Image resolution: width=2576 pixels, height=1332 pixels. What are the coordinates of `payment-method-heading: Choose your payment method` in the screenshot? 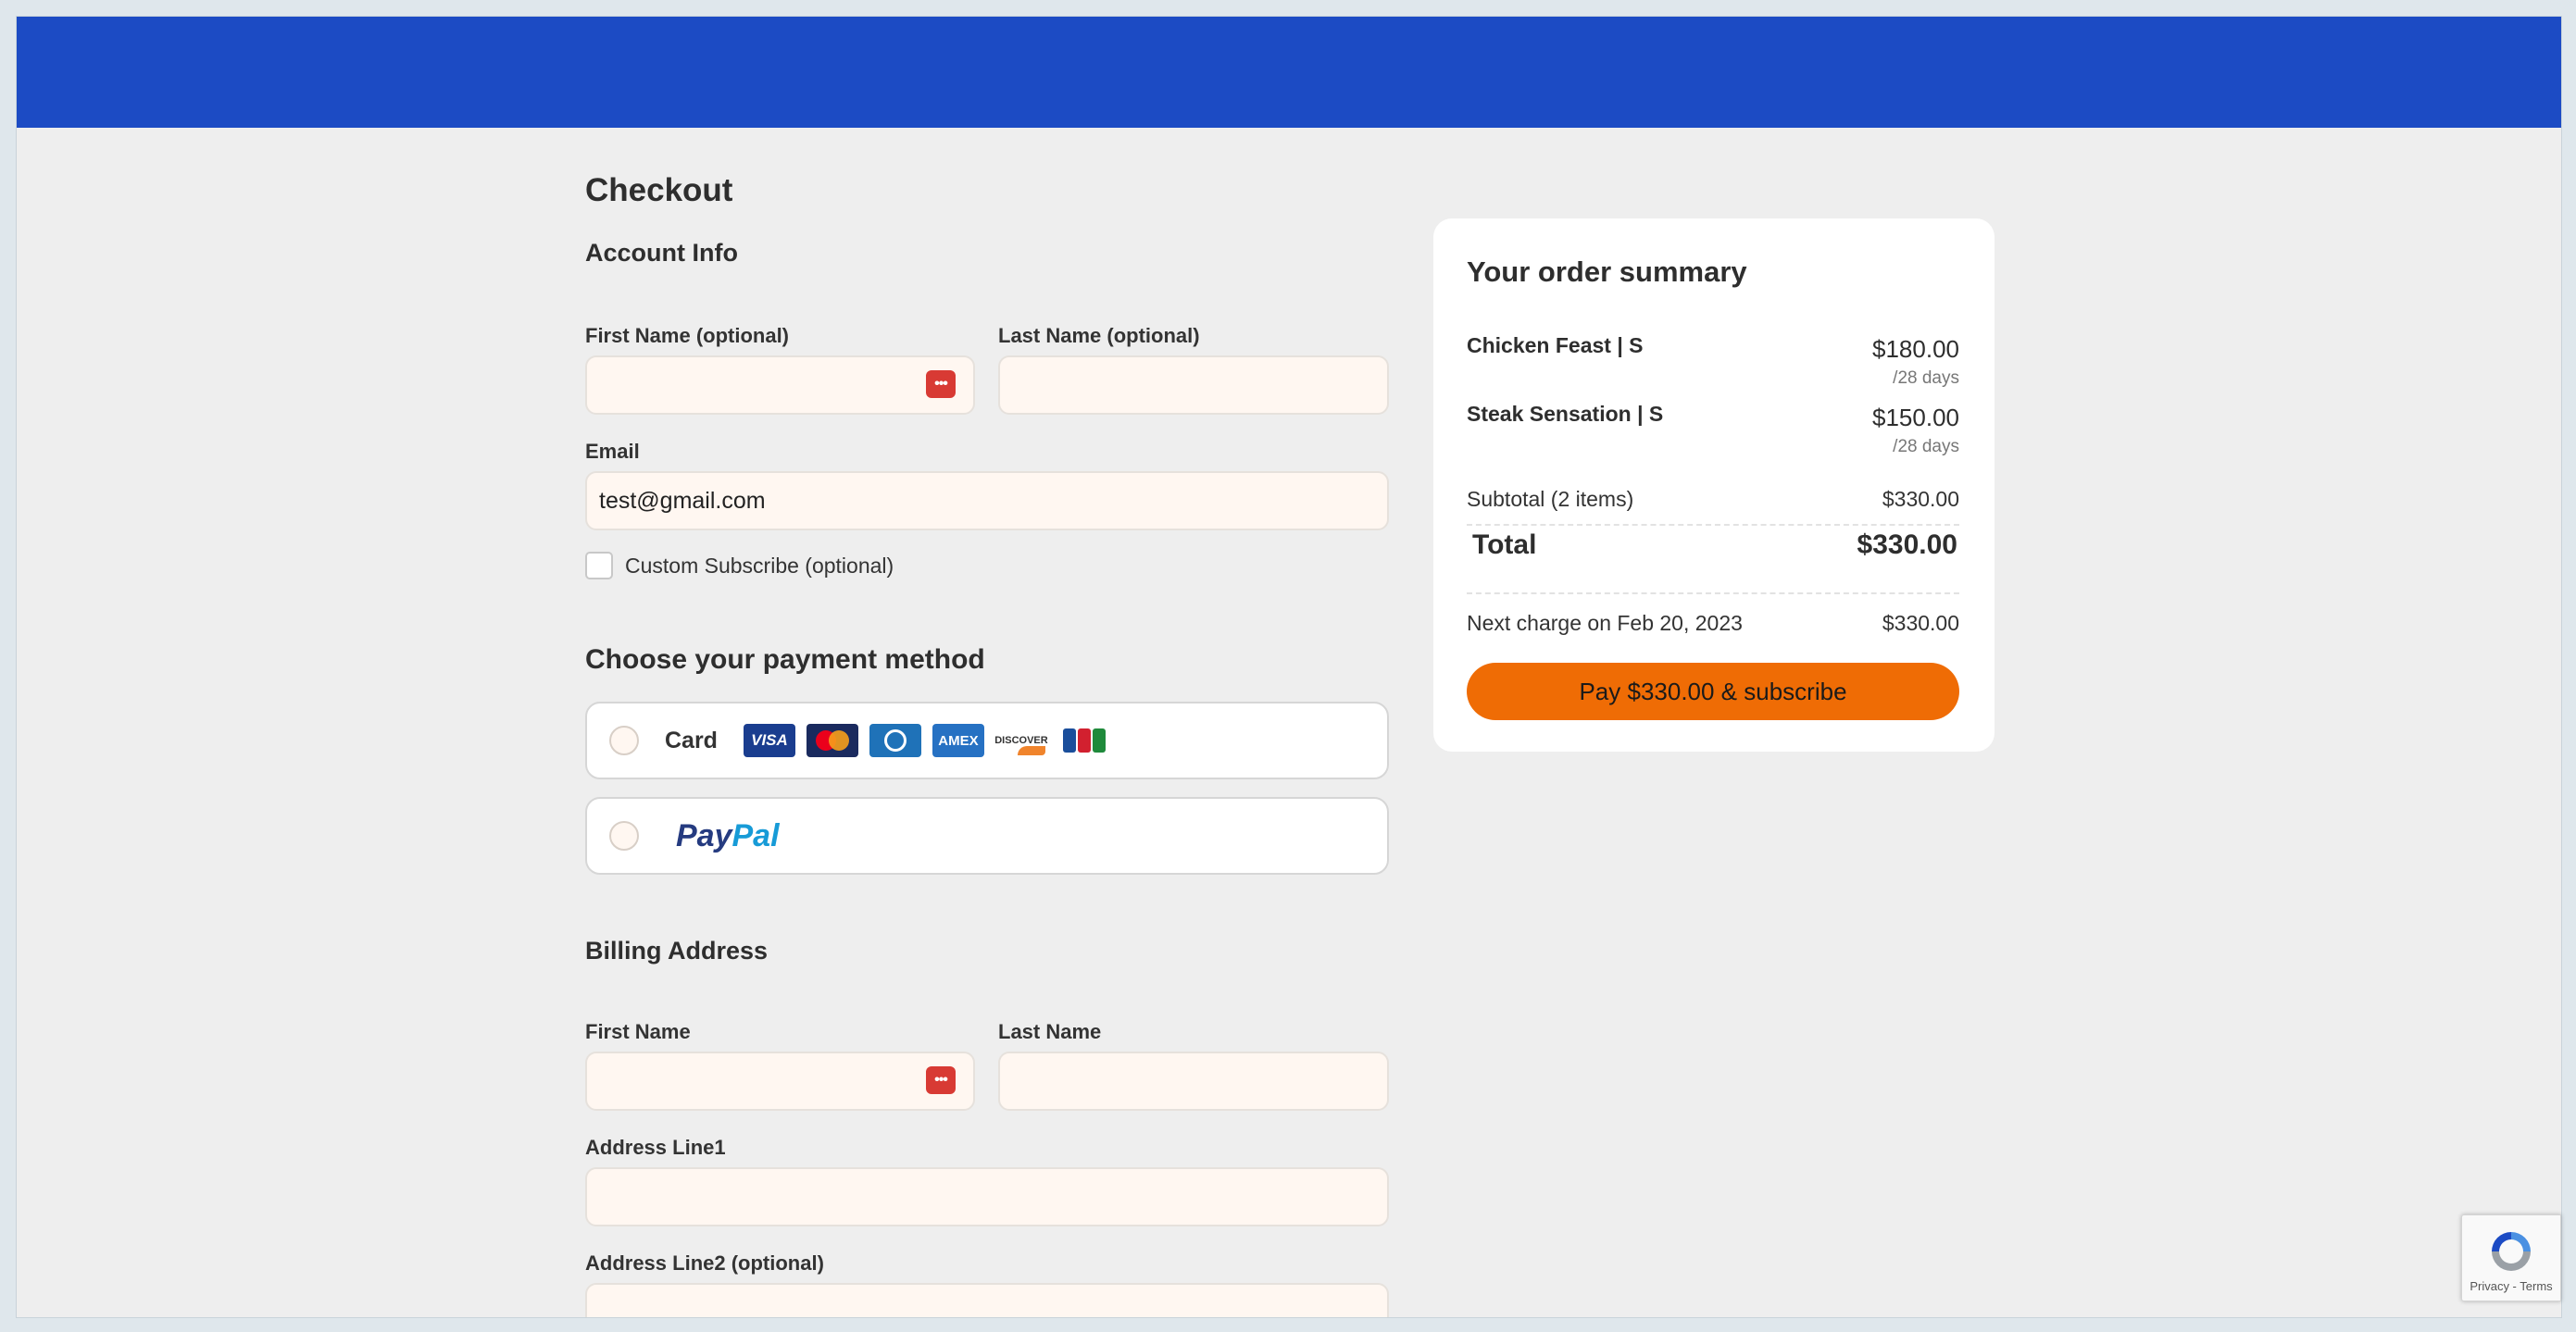 It's located at (785, 660).